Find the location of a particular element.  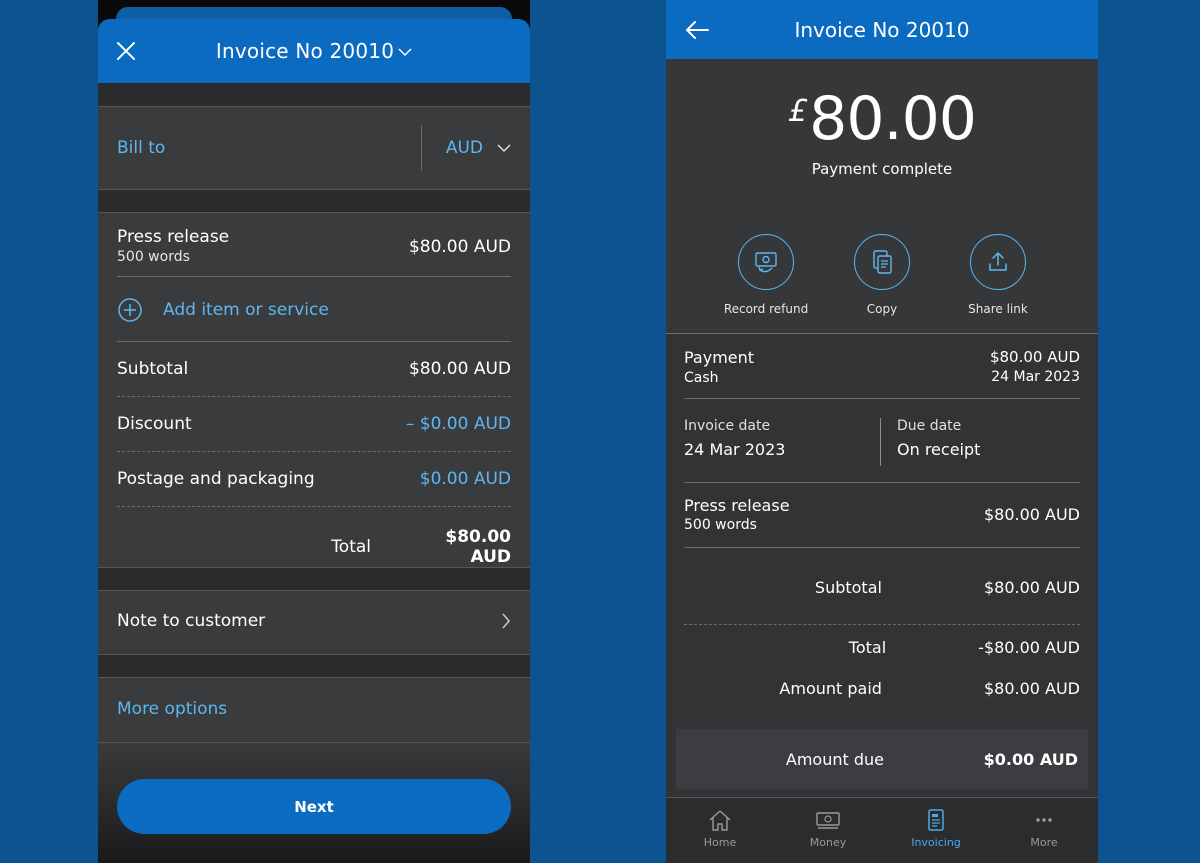

postage-label: Postage and packaging is located at coordinates (216, 479).